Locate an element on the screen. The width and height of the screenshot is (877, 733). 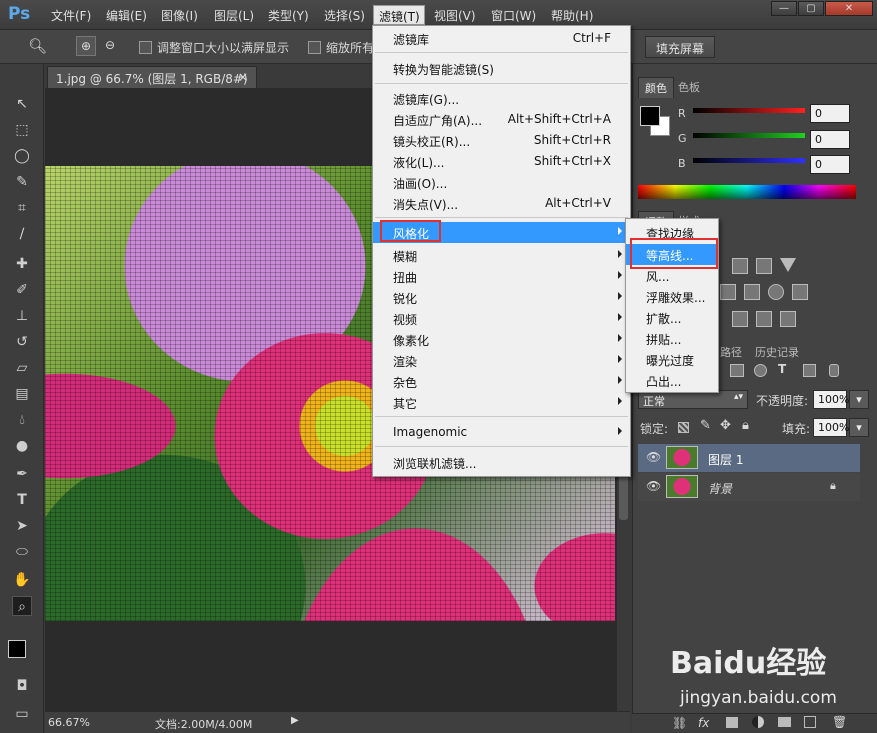
dodge-tool-icon: ● is located at coordinates (22, 446).